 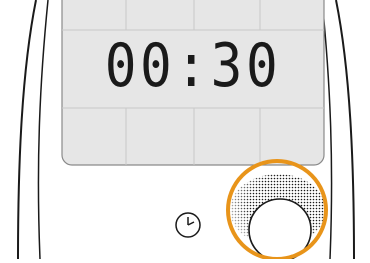 I want to click on panel-inner-outline, so click(x=43, y=130).